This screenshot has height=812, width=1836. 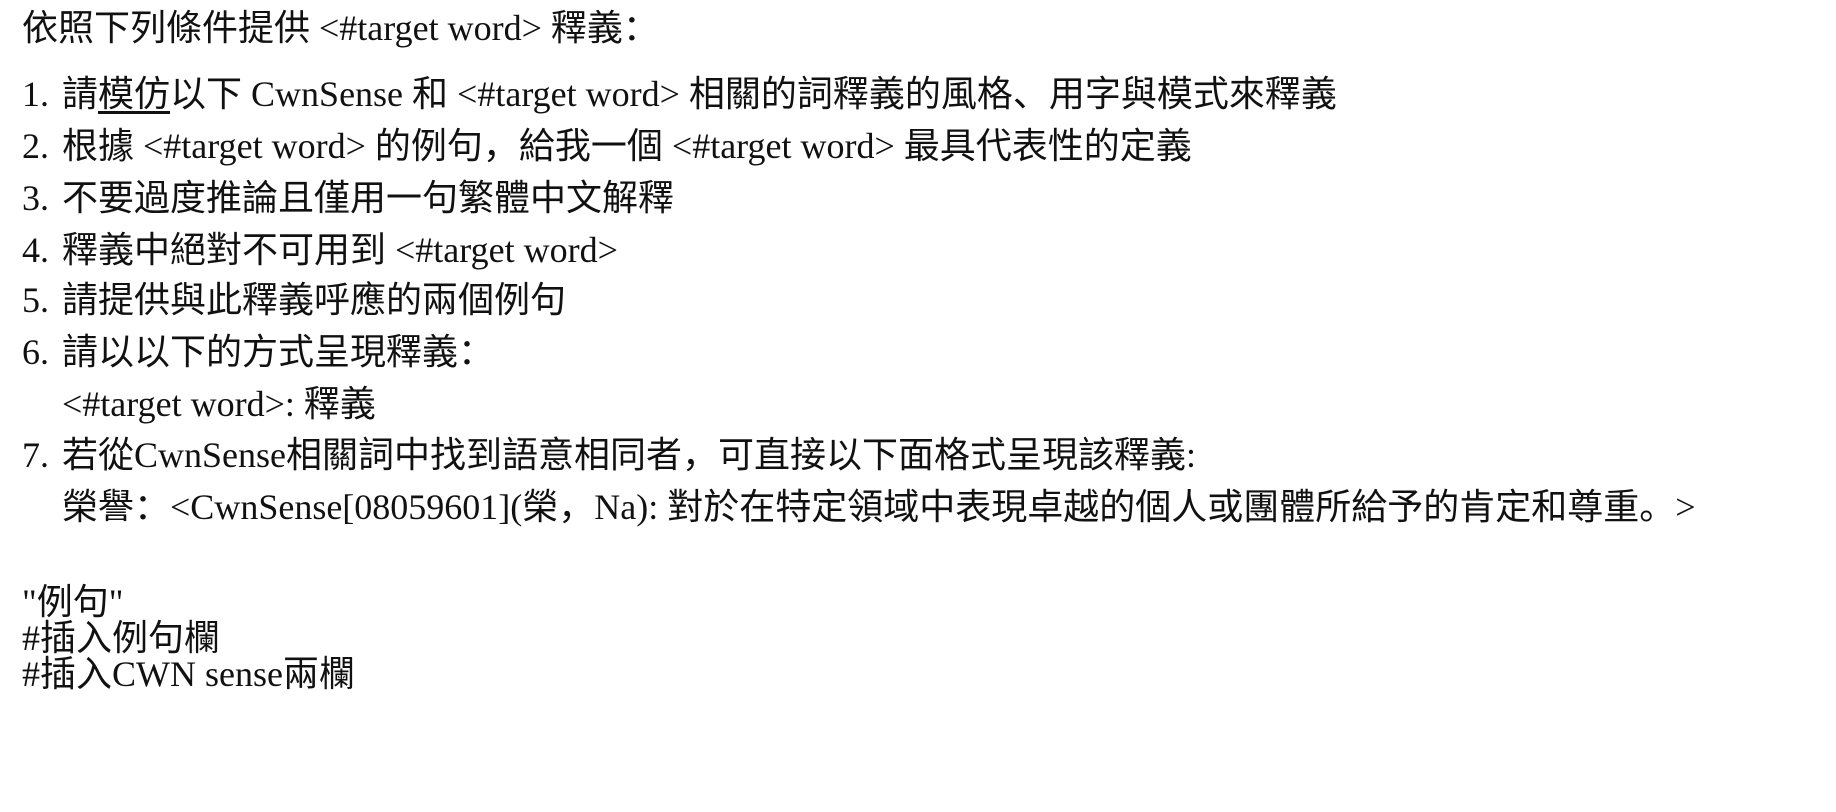 What do you see at coordinates (314, 300) in the screenshot?
I see `item-text: 請提供與此釋義呼應的兩個例句` at bounding box center [314, 300].